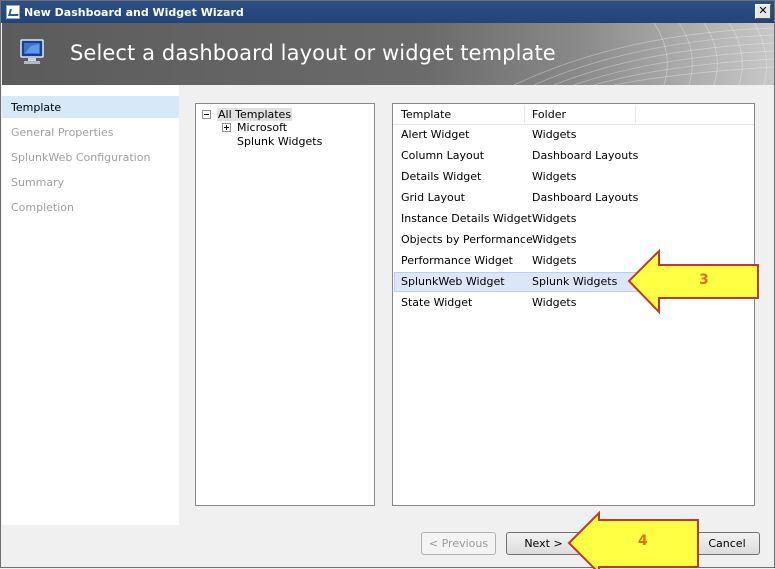  What do you see at coordinates (90, 182) in the screenshot?
I see `step-summary: Summary` at bounding box center [90, 182].